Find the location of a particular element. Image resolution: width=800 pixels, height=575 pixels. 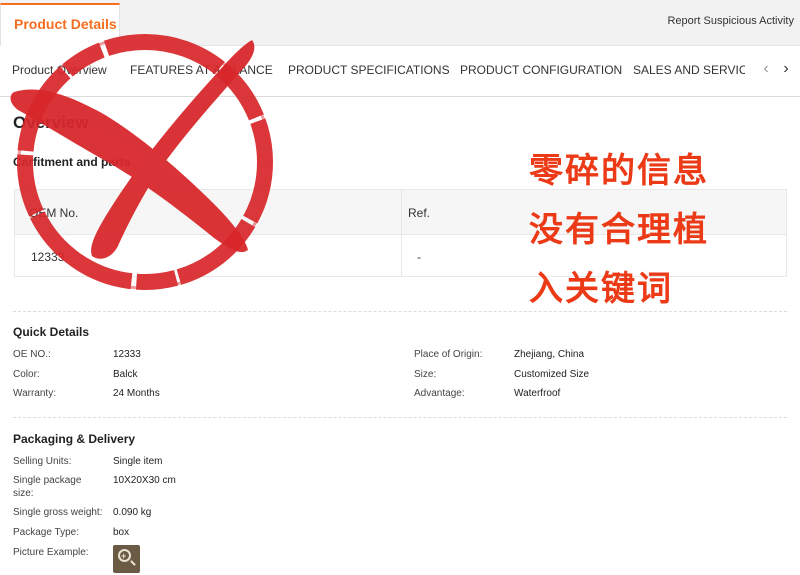

report-suspicious-link: Report Suspicious Activity is located at coordinates (730, 21).